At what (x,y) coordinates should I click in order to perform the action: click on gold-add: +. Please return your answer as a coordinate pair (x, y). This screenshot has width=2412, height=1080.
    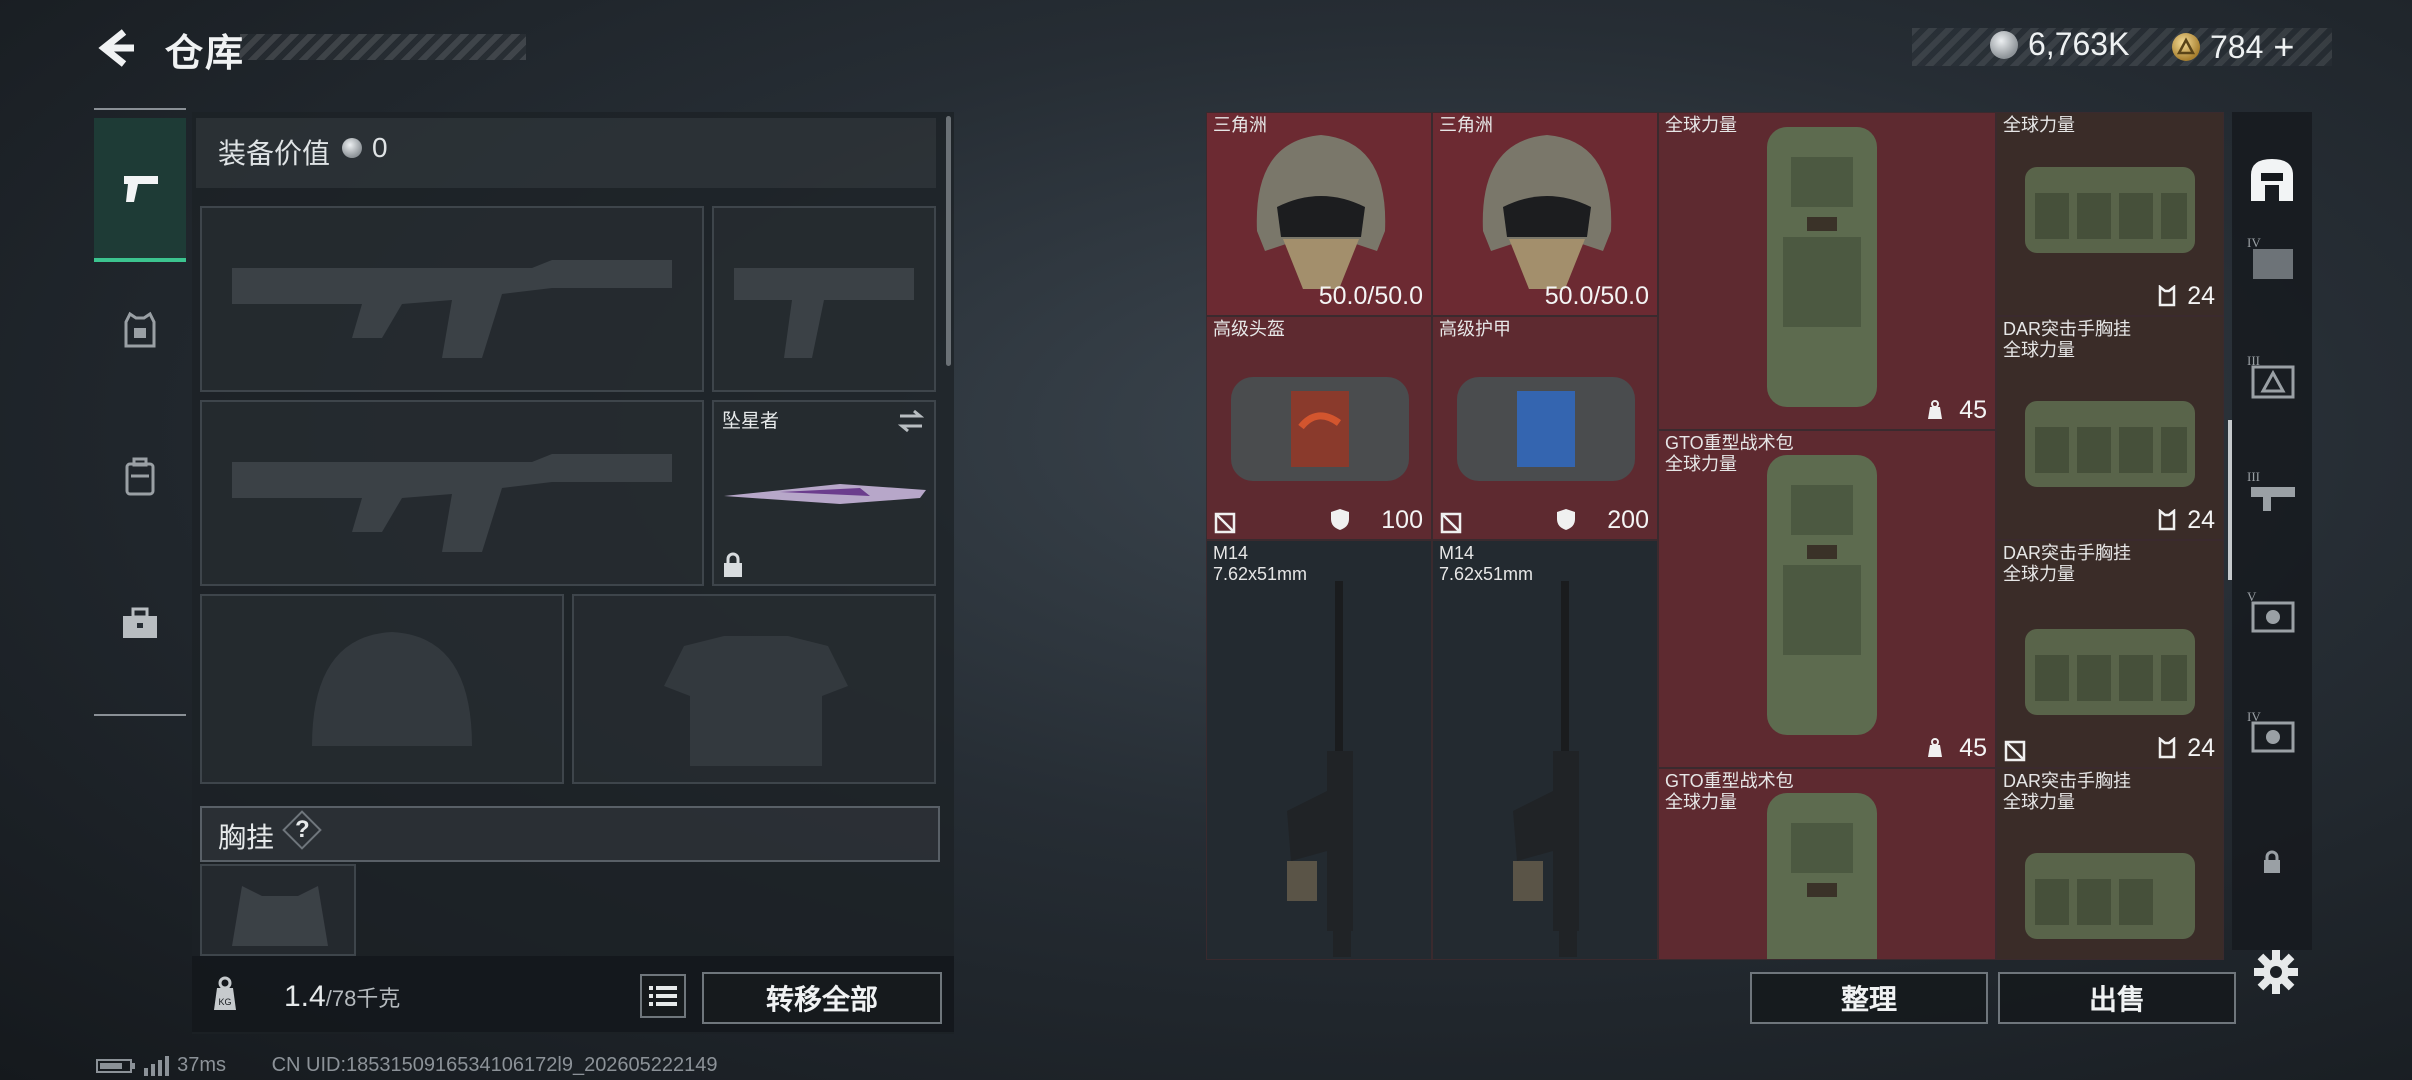
    Looking at the image, I should click on (2283, 47).